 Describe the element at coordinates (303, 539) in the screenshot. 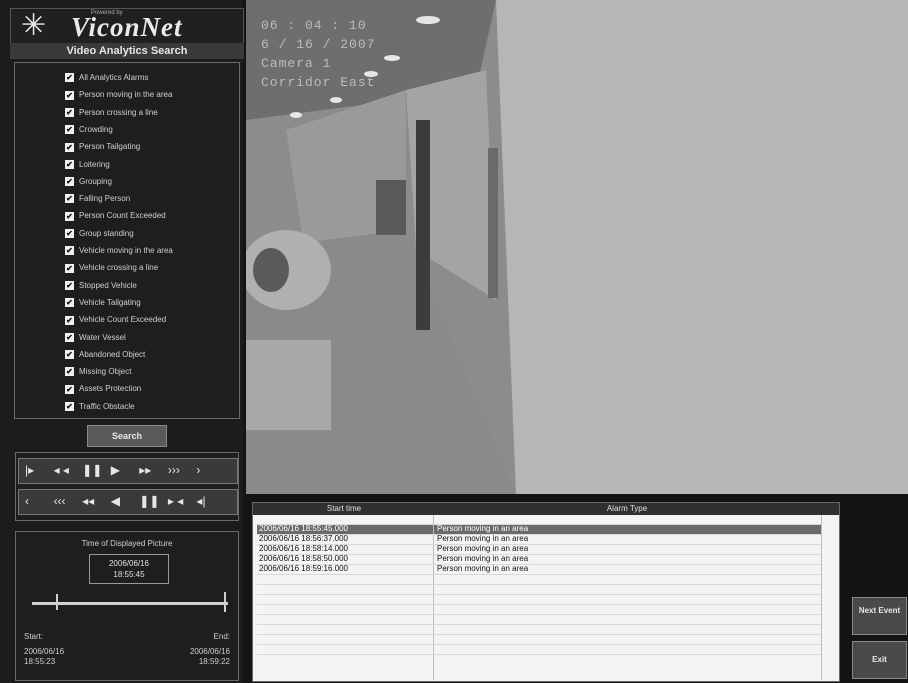

I see `table-cell-start-time: 2006/06/16 18:56:37.000` at that location.